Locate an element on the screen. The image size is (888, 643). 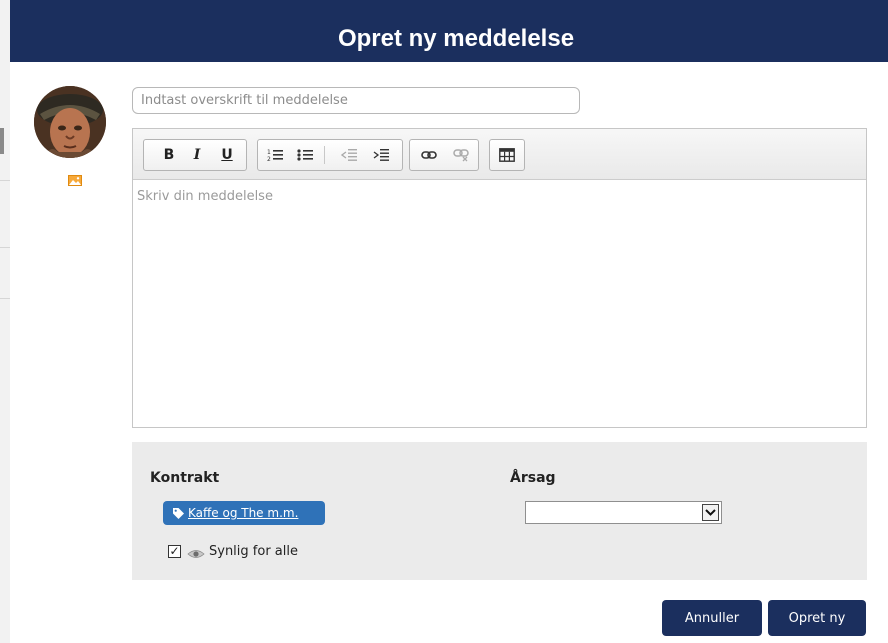
link-icon is located at coordinates (429, 155).